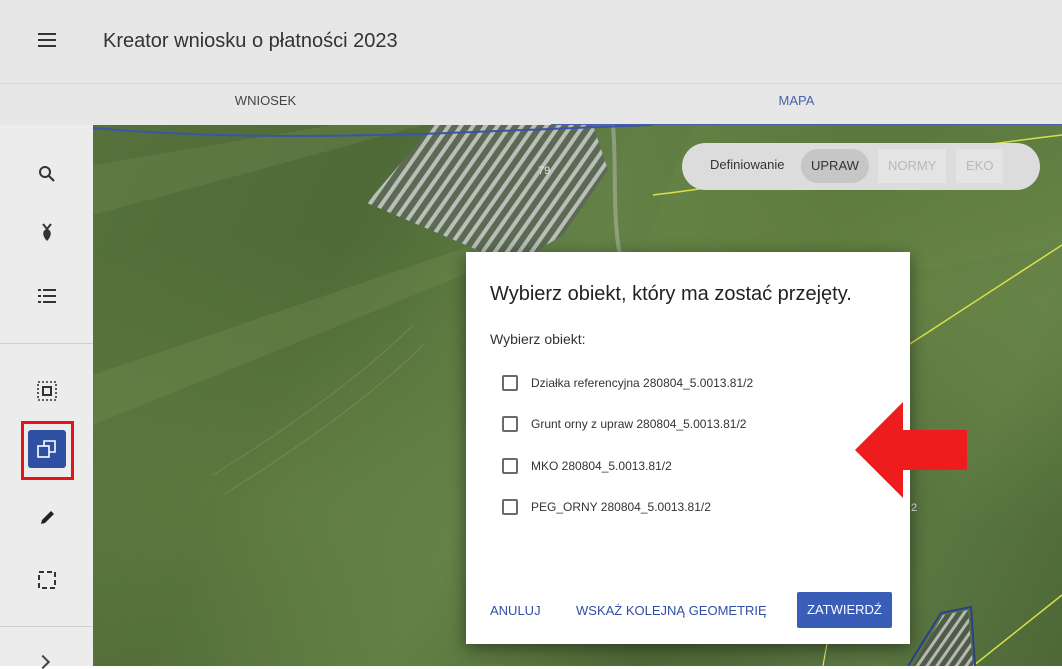  What do you see at coordinates (47, 518) in the screenshot?
I see `pencil-edit-icon` at bounding box center [47, 518].